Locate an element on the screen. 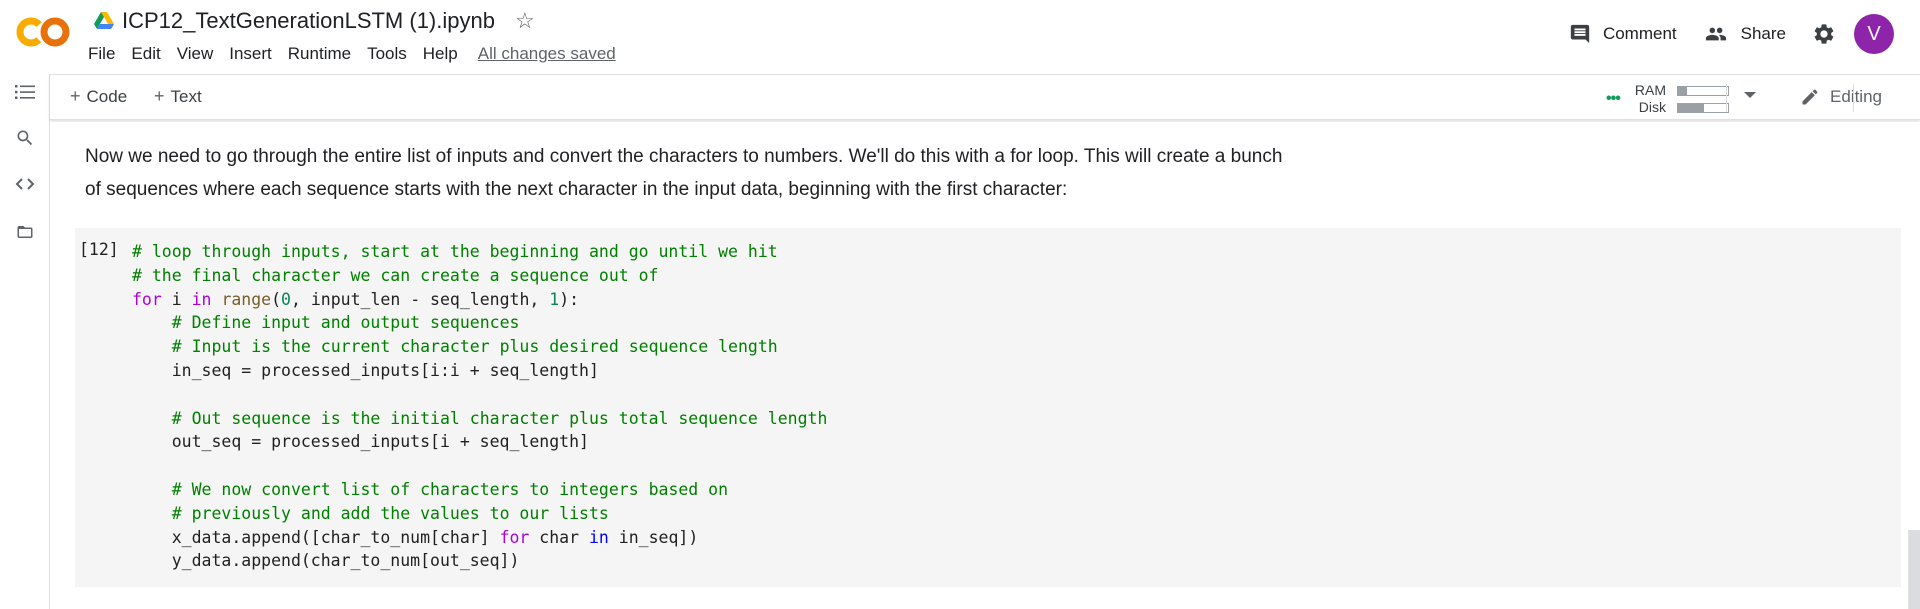 Image resolution: width=1920 pixels, height=609 pixels. resource-monitor: ••• RAM Disk is located at coordinates (1659, 98).